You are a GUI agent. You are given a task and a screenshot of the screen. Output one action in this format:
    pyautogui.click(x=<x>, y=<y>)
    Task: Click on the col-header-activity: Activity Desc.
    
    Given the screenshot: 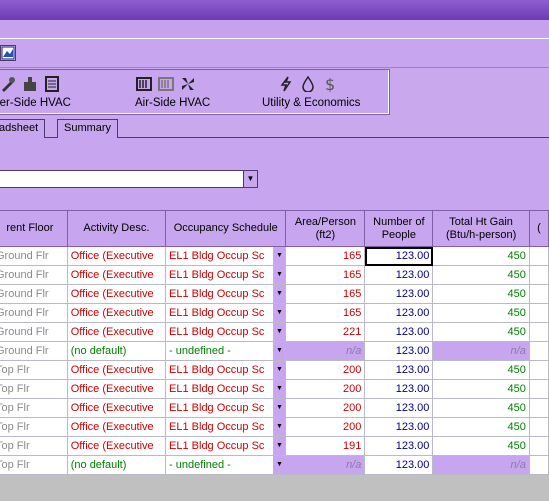 What is the action you would take?
    pyautogui.click(x=116, y=228)
    